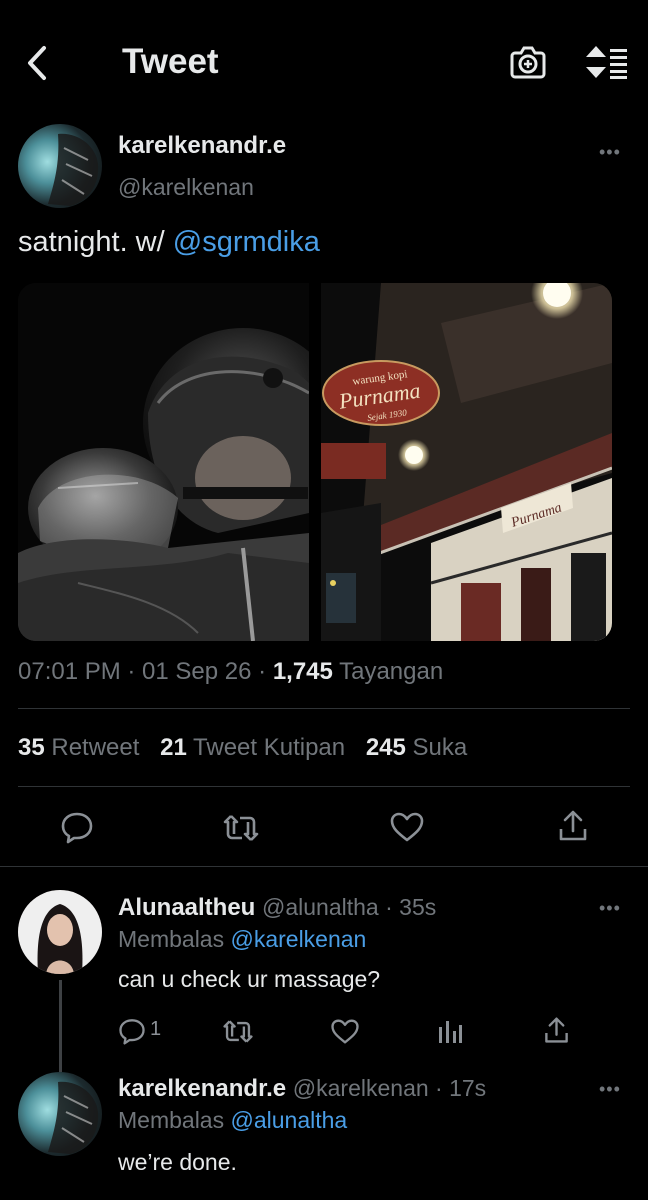  Describe the element at coordinates (607, 62) in the screenshot. I see `sort-icon` at that location.